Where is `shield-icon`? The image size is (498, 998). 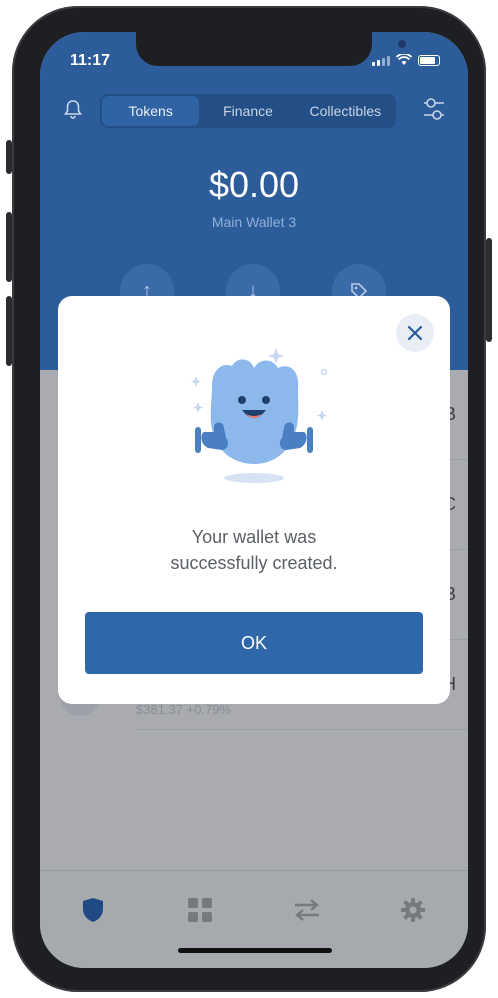
shield-icon is located at coordinates (93, 910).